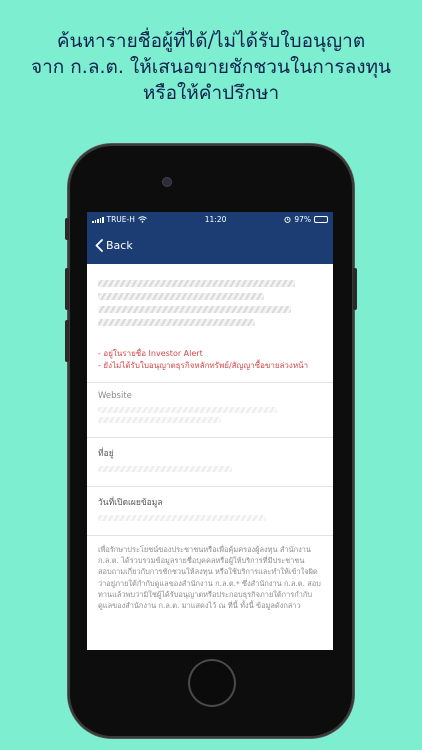  I want to click on battery-icon, so click(320, 219).